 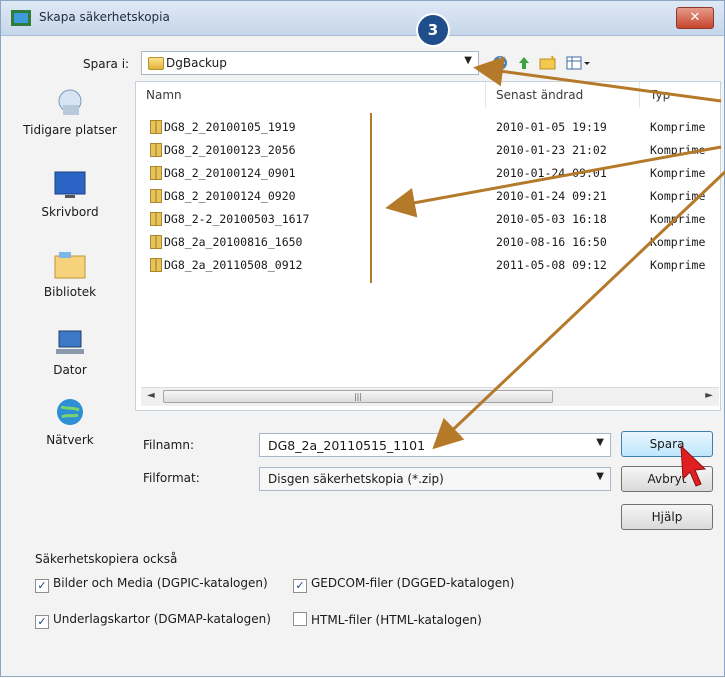 I want to click on file-date: 2011-05-08 09:12, so click(x=551, y=265).